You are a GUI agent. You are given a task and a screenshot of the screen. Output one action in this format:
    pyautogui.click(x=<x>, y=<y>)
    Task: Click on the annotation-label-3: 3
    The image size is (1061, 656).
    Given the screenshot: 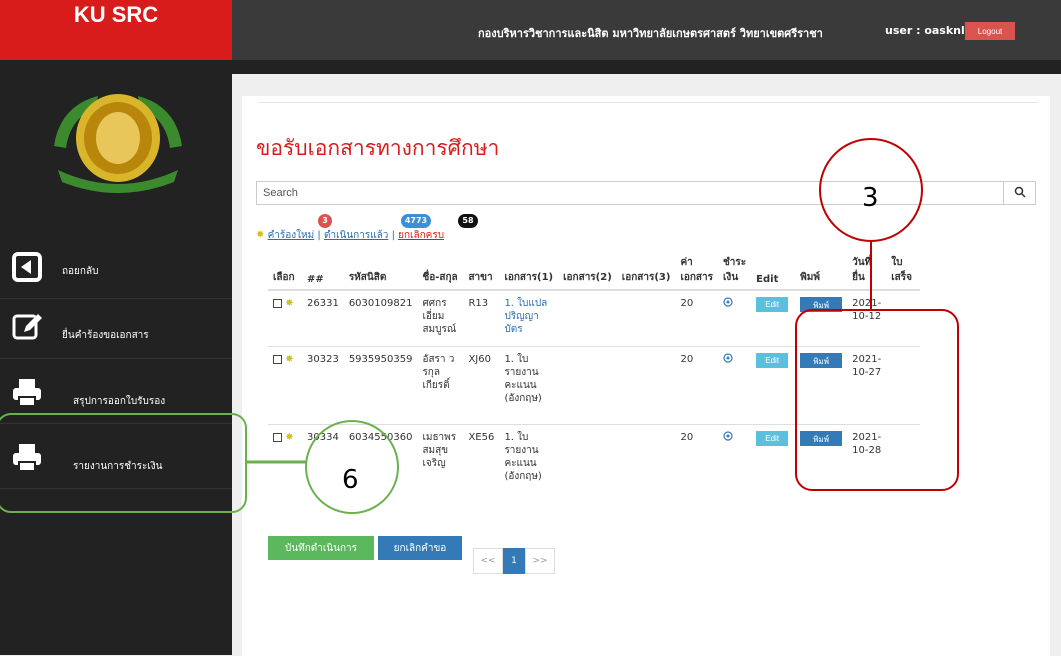 What is the action you would take?
    pyautogui.click(x=870, y=198)
    